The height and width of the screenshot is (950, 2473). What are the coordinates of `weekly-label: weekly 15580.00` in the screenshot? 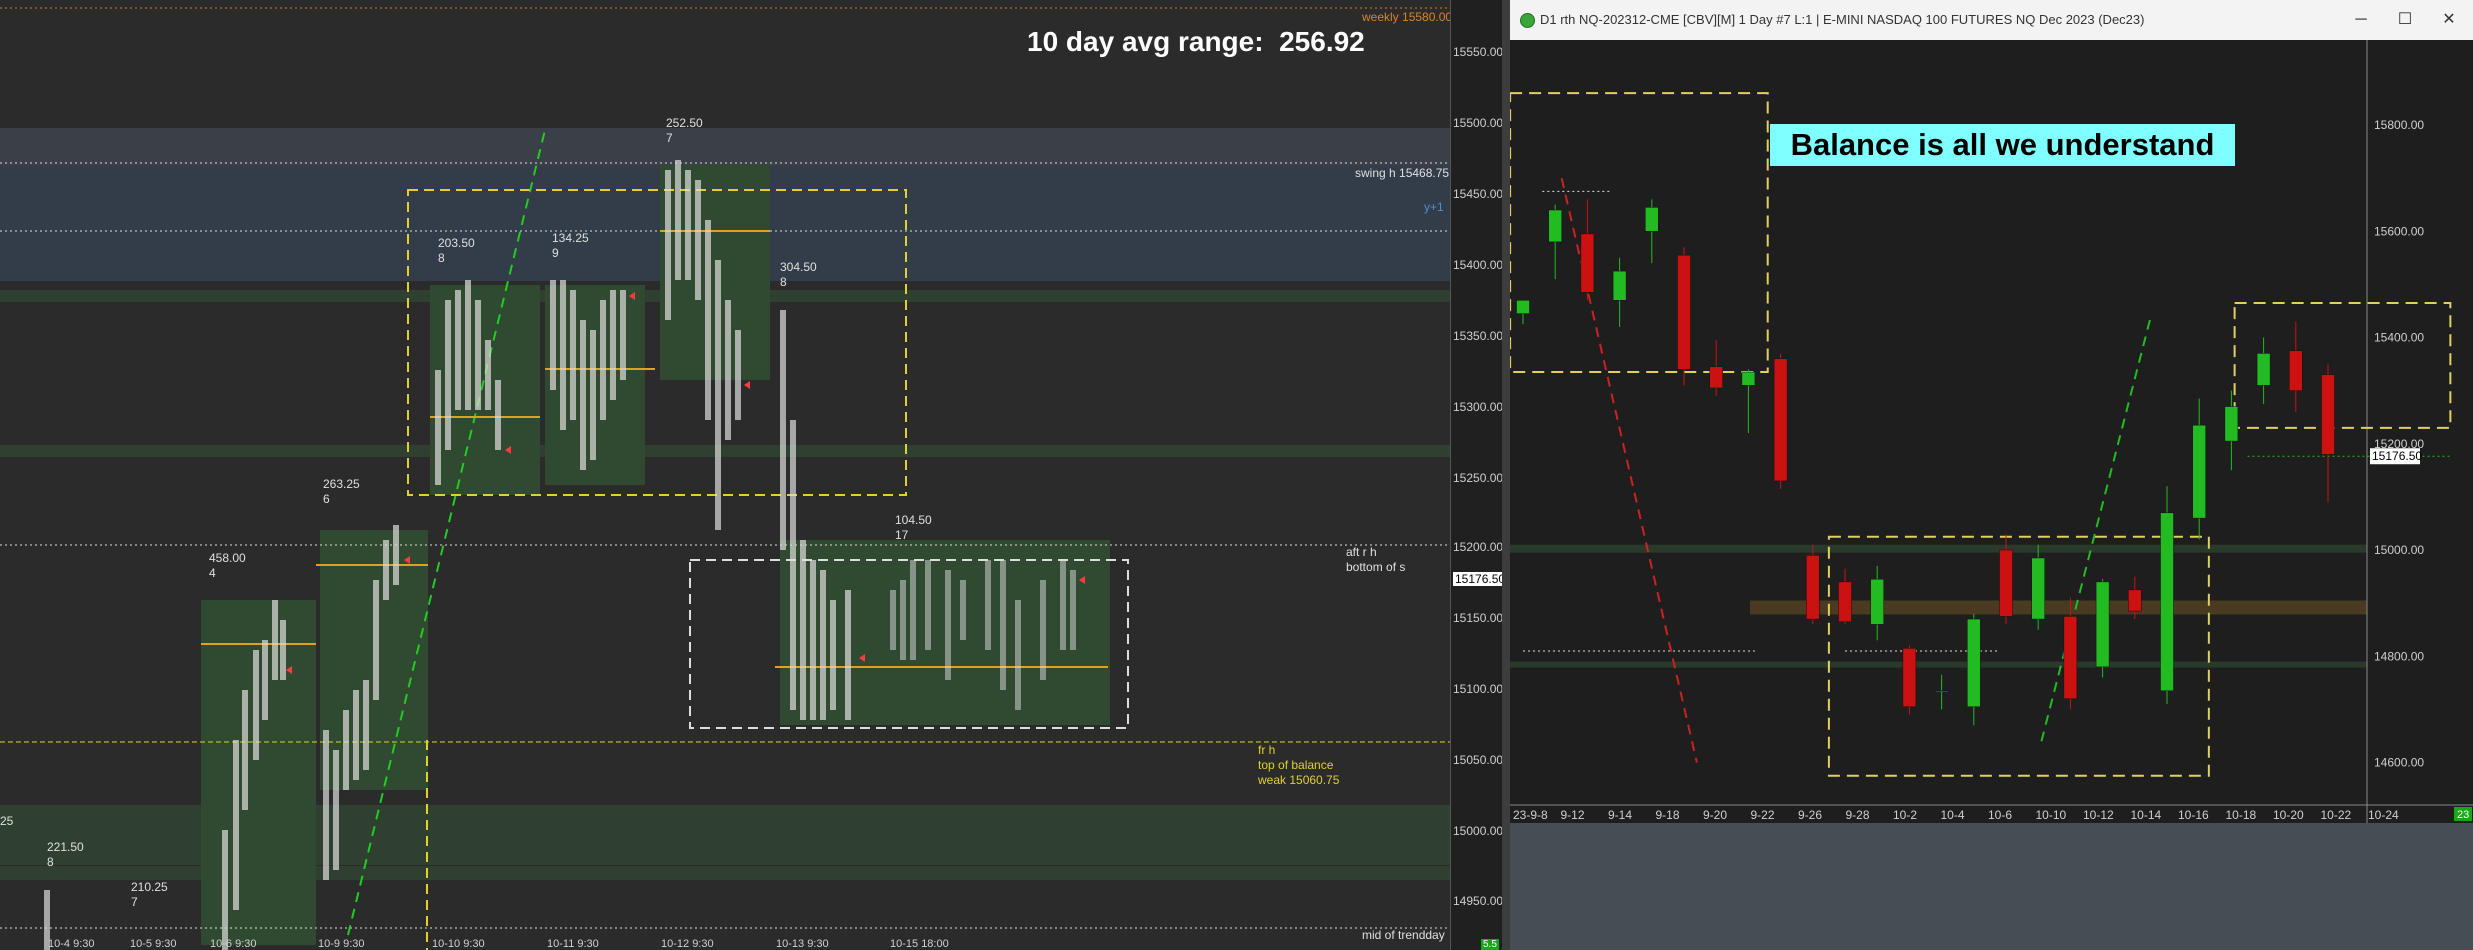 It's located at (1407, 17).